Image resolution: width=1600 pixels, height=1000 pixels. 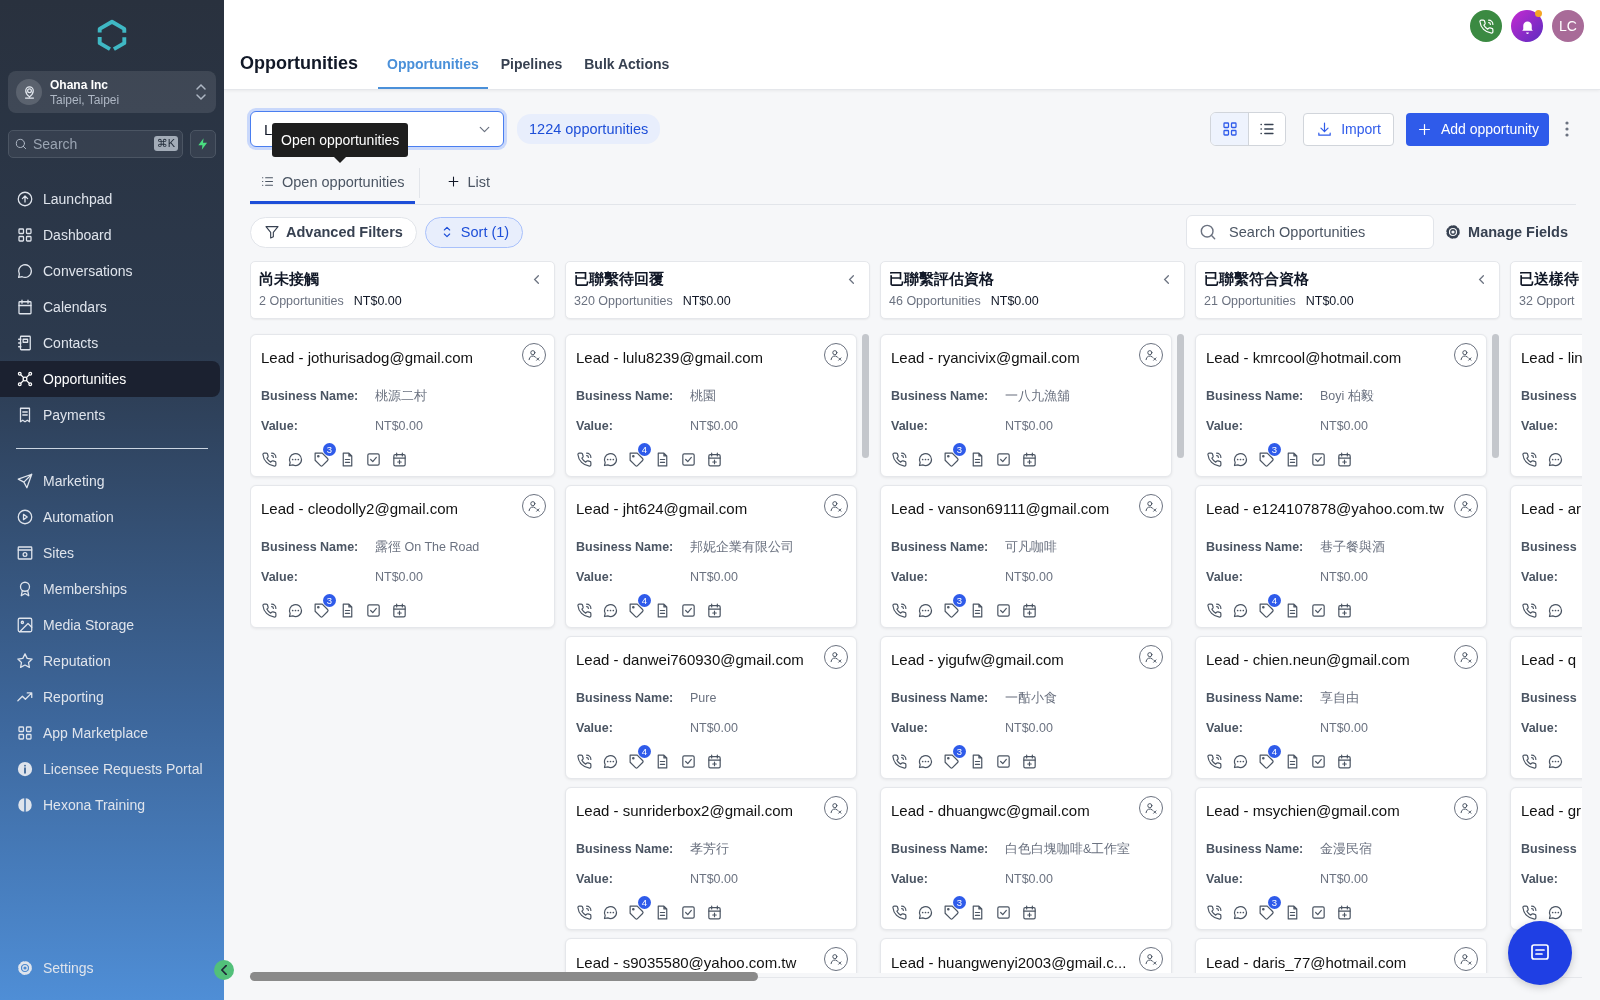 What do you see at coordinates (670, 358) in the screenshot?
I see `card-title: Lead - lulu8239@gmail.com` at bounding box center [670, 358].